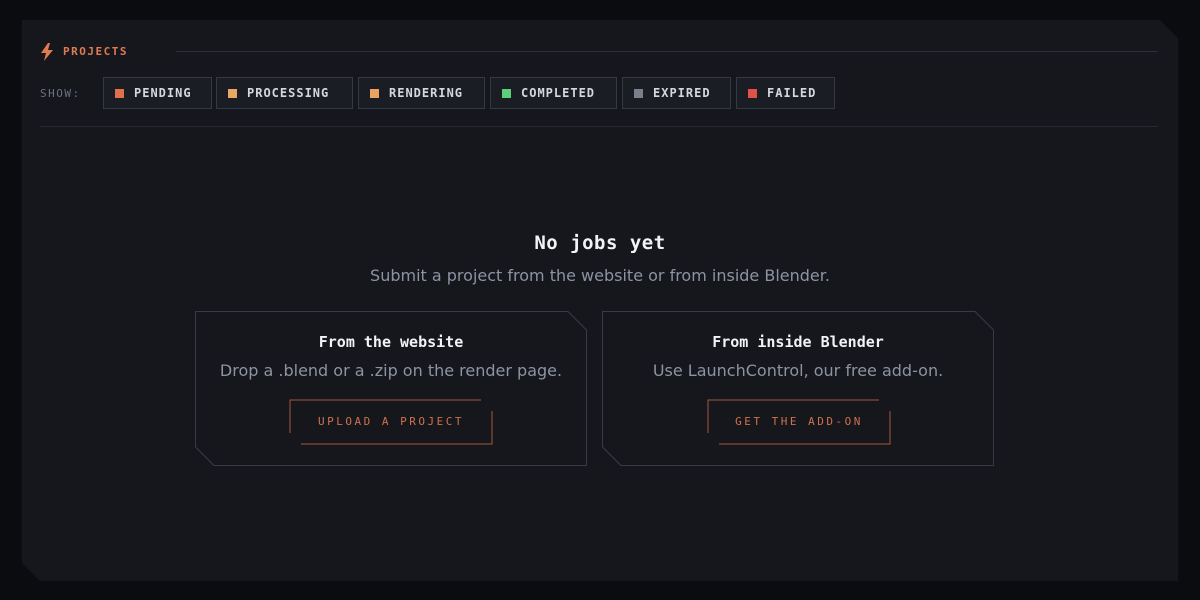 The width and height of the screenshot is (1200, 600). What do you see at coordinates (600, 243) in the screenshot?
I see `empty-state-title: No jobs yet` at bounding box center [600, 243].